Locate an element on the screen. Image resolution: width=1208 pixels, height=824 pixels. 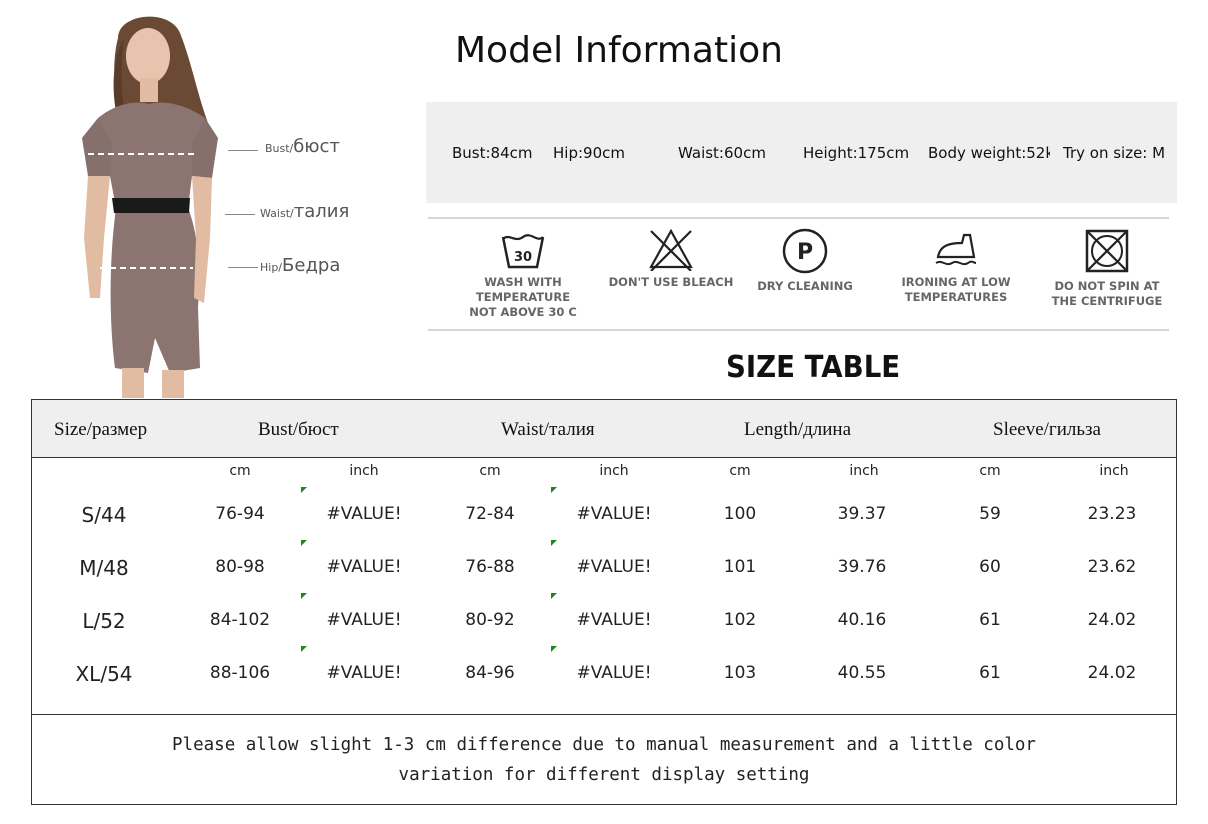
unit-bust-inch: inch is located at coordinates (364, 471).